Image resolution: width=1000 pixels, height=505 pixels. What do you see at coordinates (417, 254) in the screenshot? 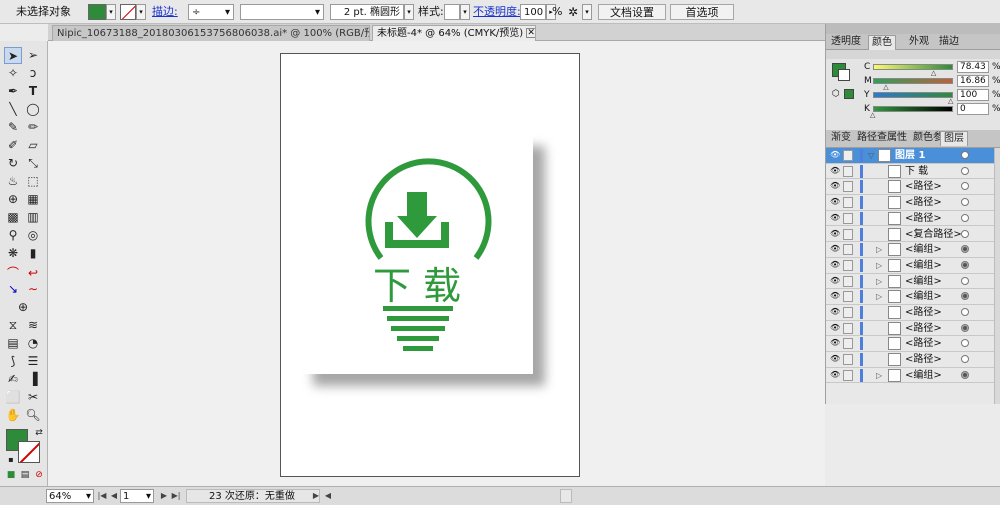
I see `artwork-group: 下 载` at bounding box center [417, 254].